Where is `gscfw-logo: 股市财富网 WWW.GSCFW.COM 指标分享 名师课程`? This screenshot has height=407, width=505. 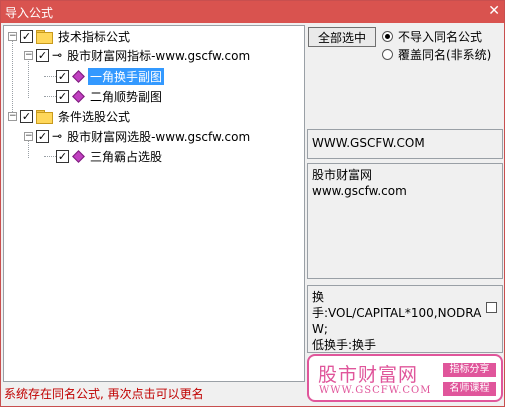
gscfw-logo: 股市财富网 WWW.GSCFW.COM 指标分享 名师课程 is located at coordinates (405, 378).